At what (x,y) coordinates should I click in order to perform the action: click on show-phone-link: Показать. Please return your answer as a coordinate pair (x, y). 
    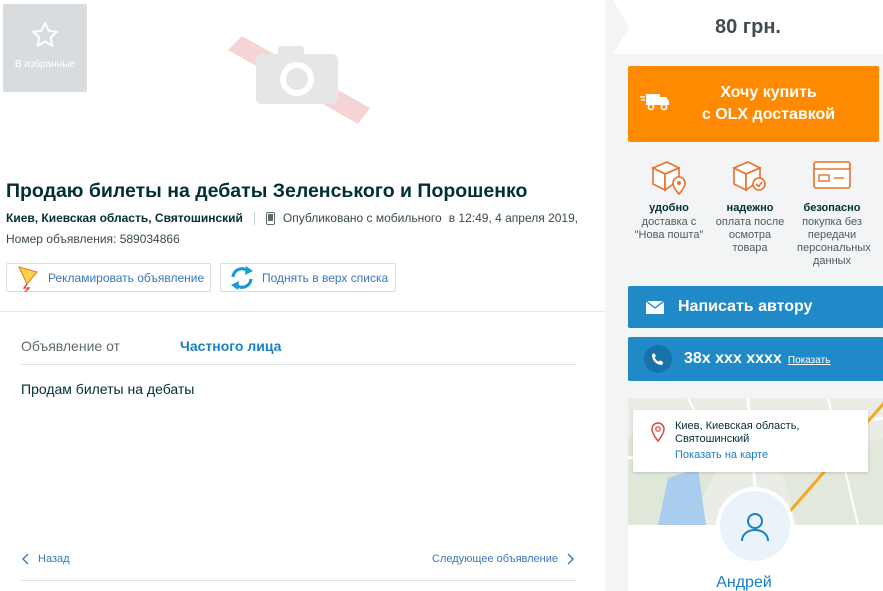
    Looking at the image, I should click on (809, 360).